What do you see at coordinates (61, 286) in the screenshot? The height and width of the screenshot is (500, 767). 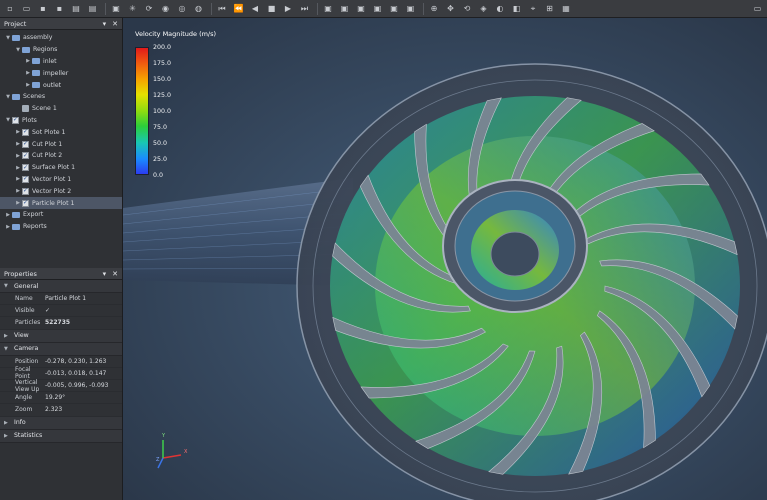 I see `section-general: ▼ General` at bounding box center [61, 286].